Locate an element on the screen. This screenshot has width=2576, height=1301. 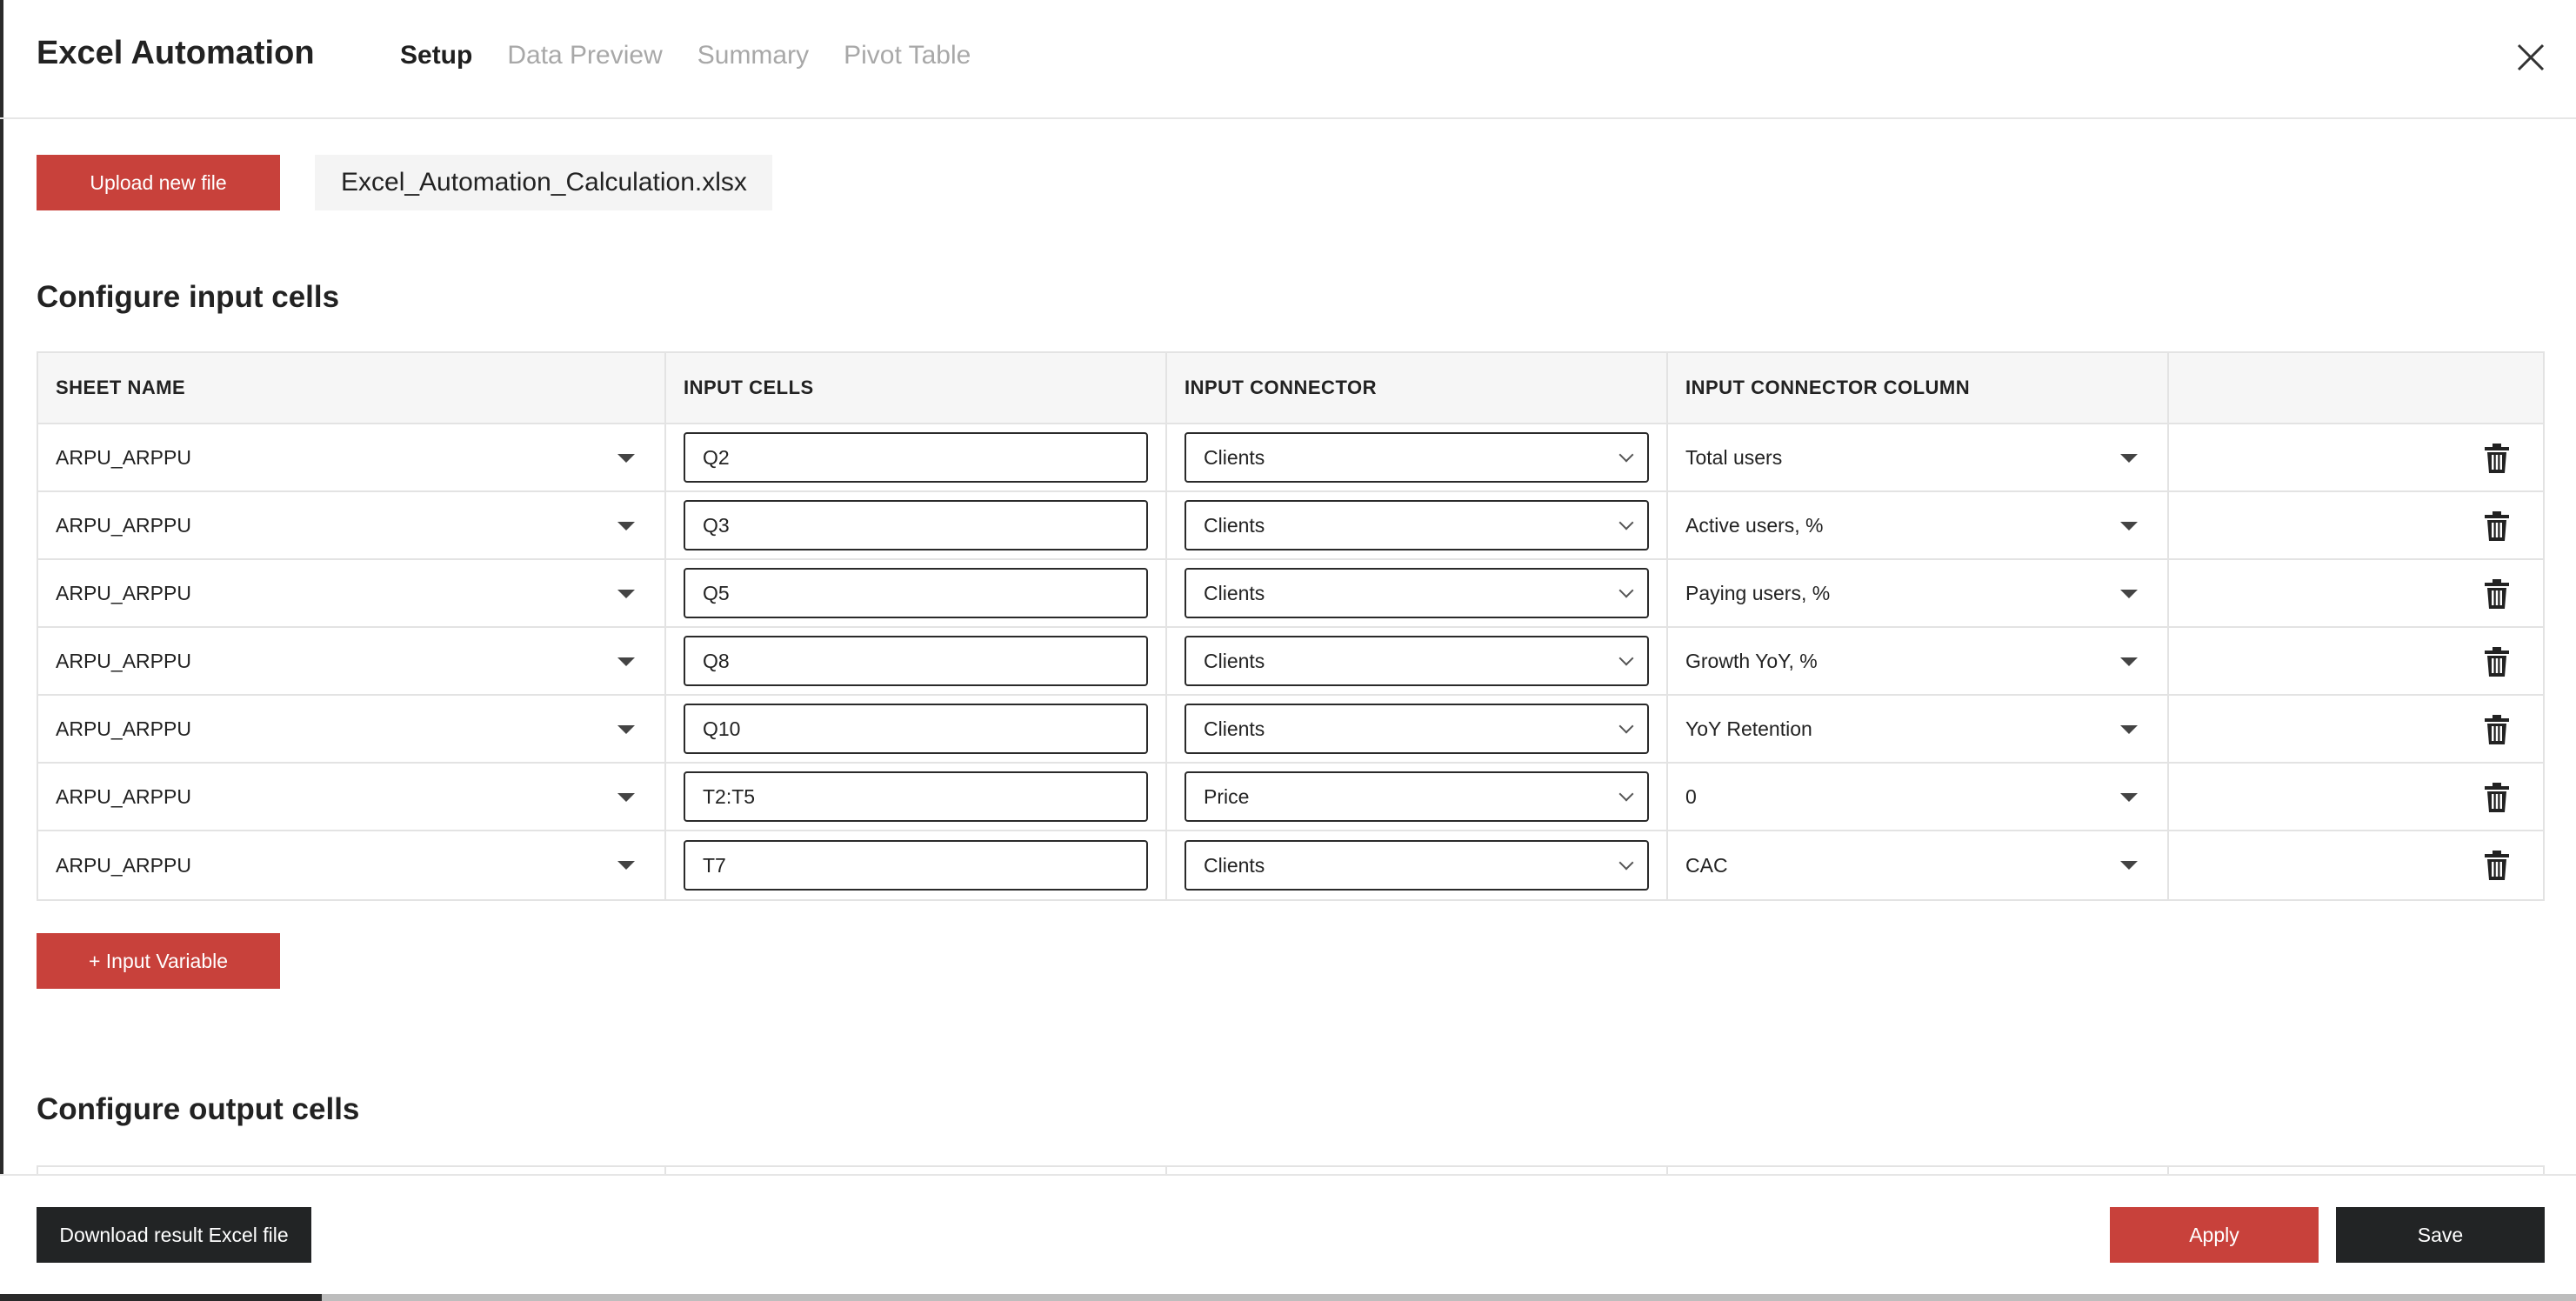
table-row: ARPU_ARPPU Q8 Clients Growth YoY, % is located at coordinates (1290, 662).